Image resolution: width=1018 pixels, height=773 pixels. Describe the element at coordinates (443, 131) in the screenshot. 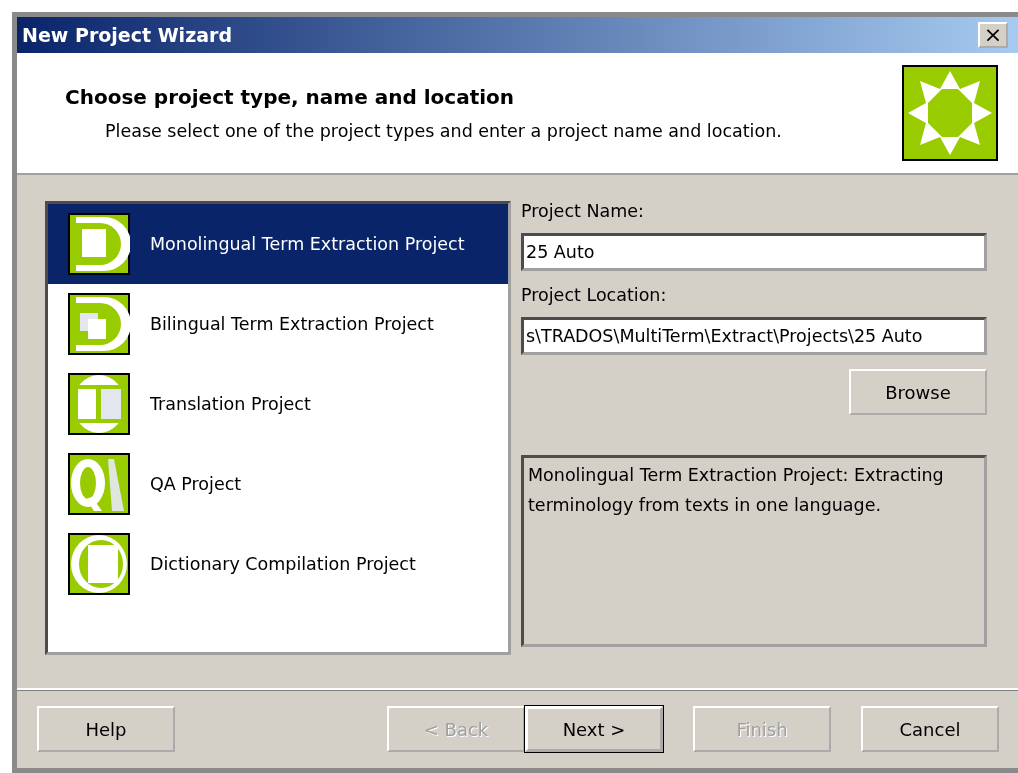

I see `page-subtitle: Please select one of the project types and enter a project name and location.` at that location.